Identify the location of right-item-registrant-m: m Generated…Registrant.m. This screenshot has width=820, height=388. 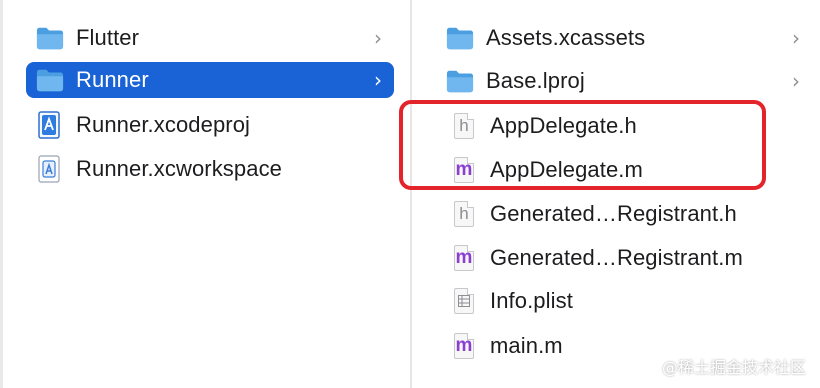
(635, 258).